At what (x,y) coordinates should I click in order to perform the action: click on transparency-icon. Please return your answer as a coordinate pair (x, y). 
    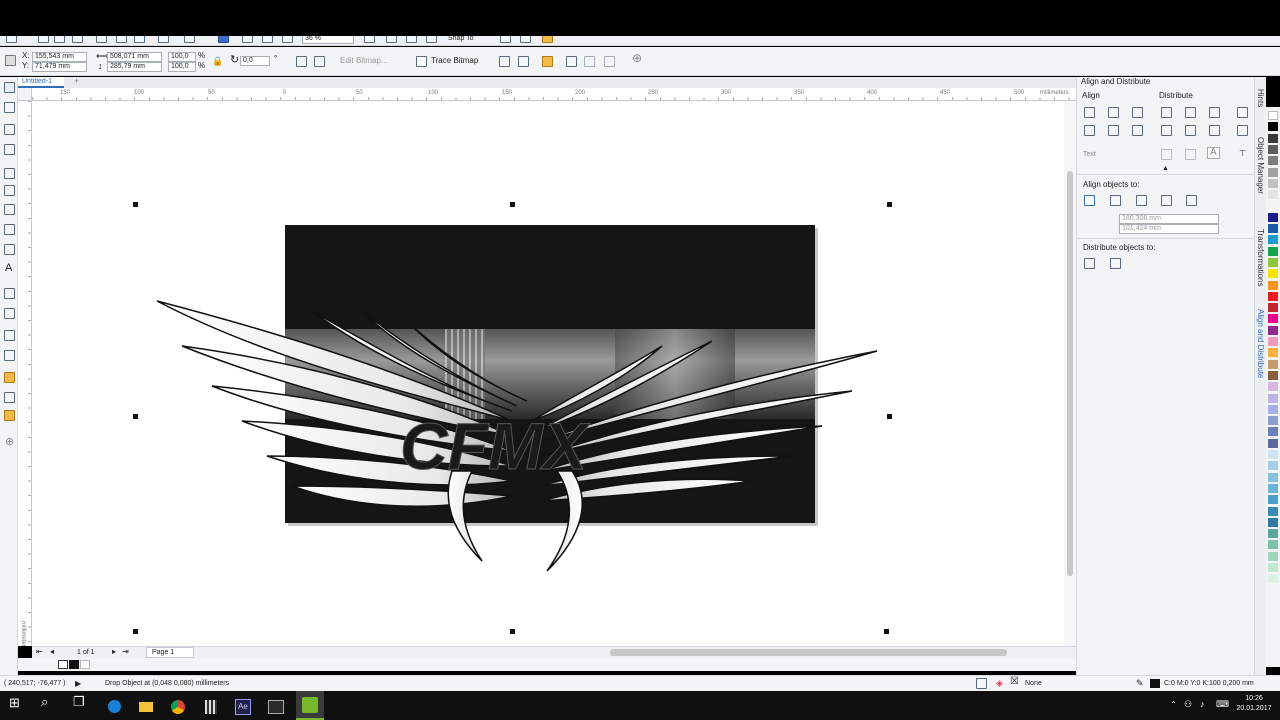
    Looking at the image, I should click on (609, 61).